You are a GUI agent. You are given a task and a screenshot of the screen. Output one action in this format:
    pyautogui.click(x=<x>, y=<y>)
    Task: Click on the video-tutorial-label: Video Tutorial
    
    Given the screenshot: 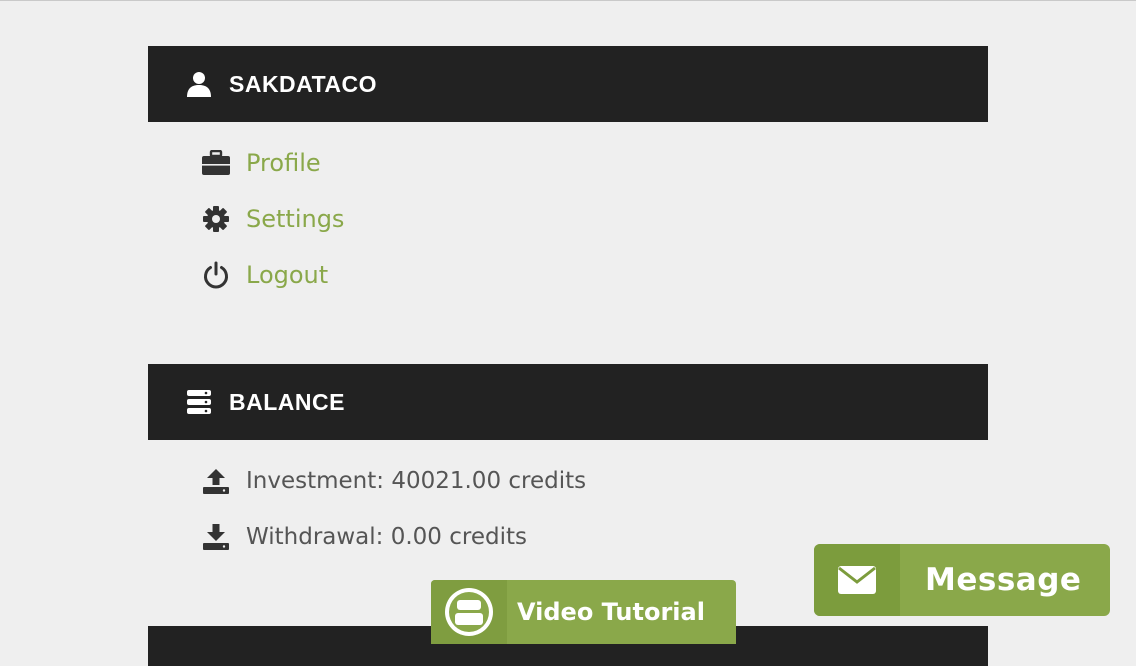 What is the action you would take?
    pyautogui.click(x=611, y=612)
    